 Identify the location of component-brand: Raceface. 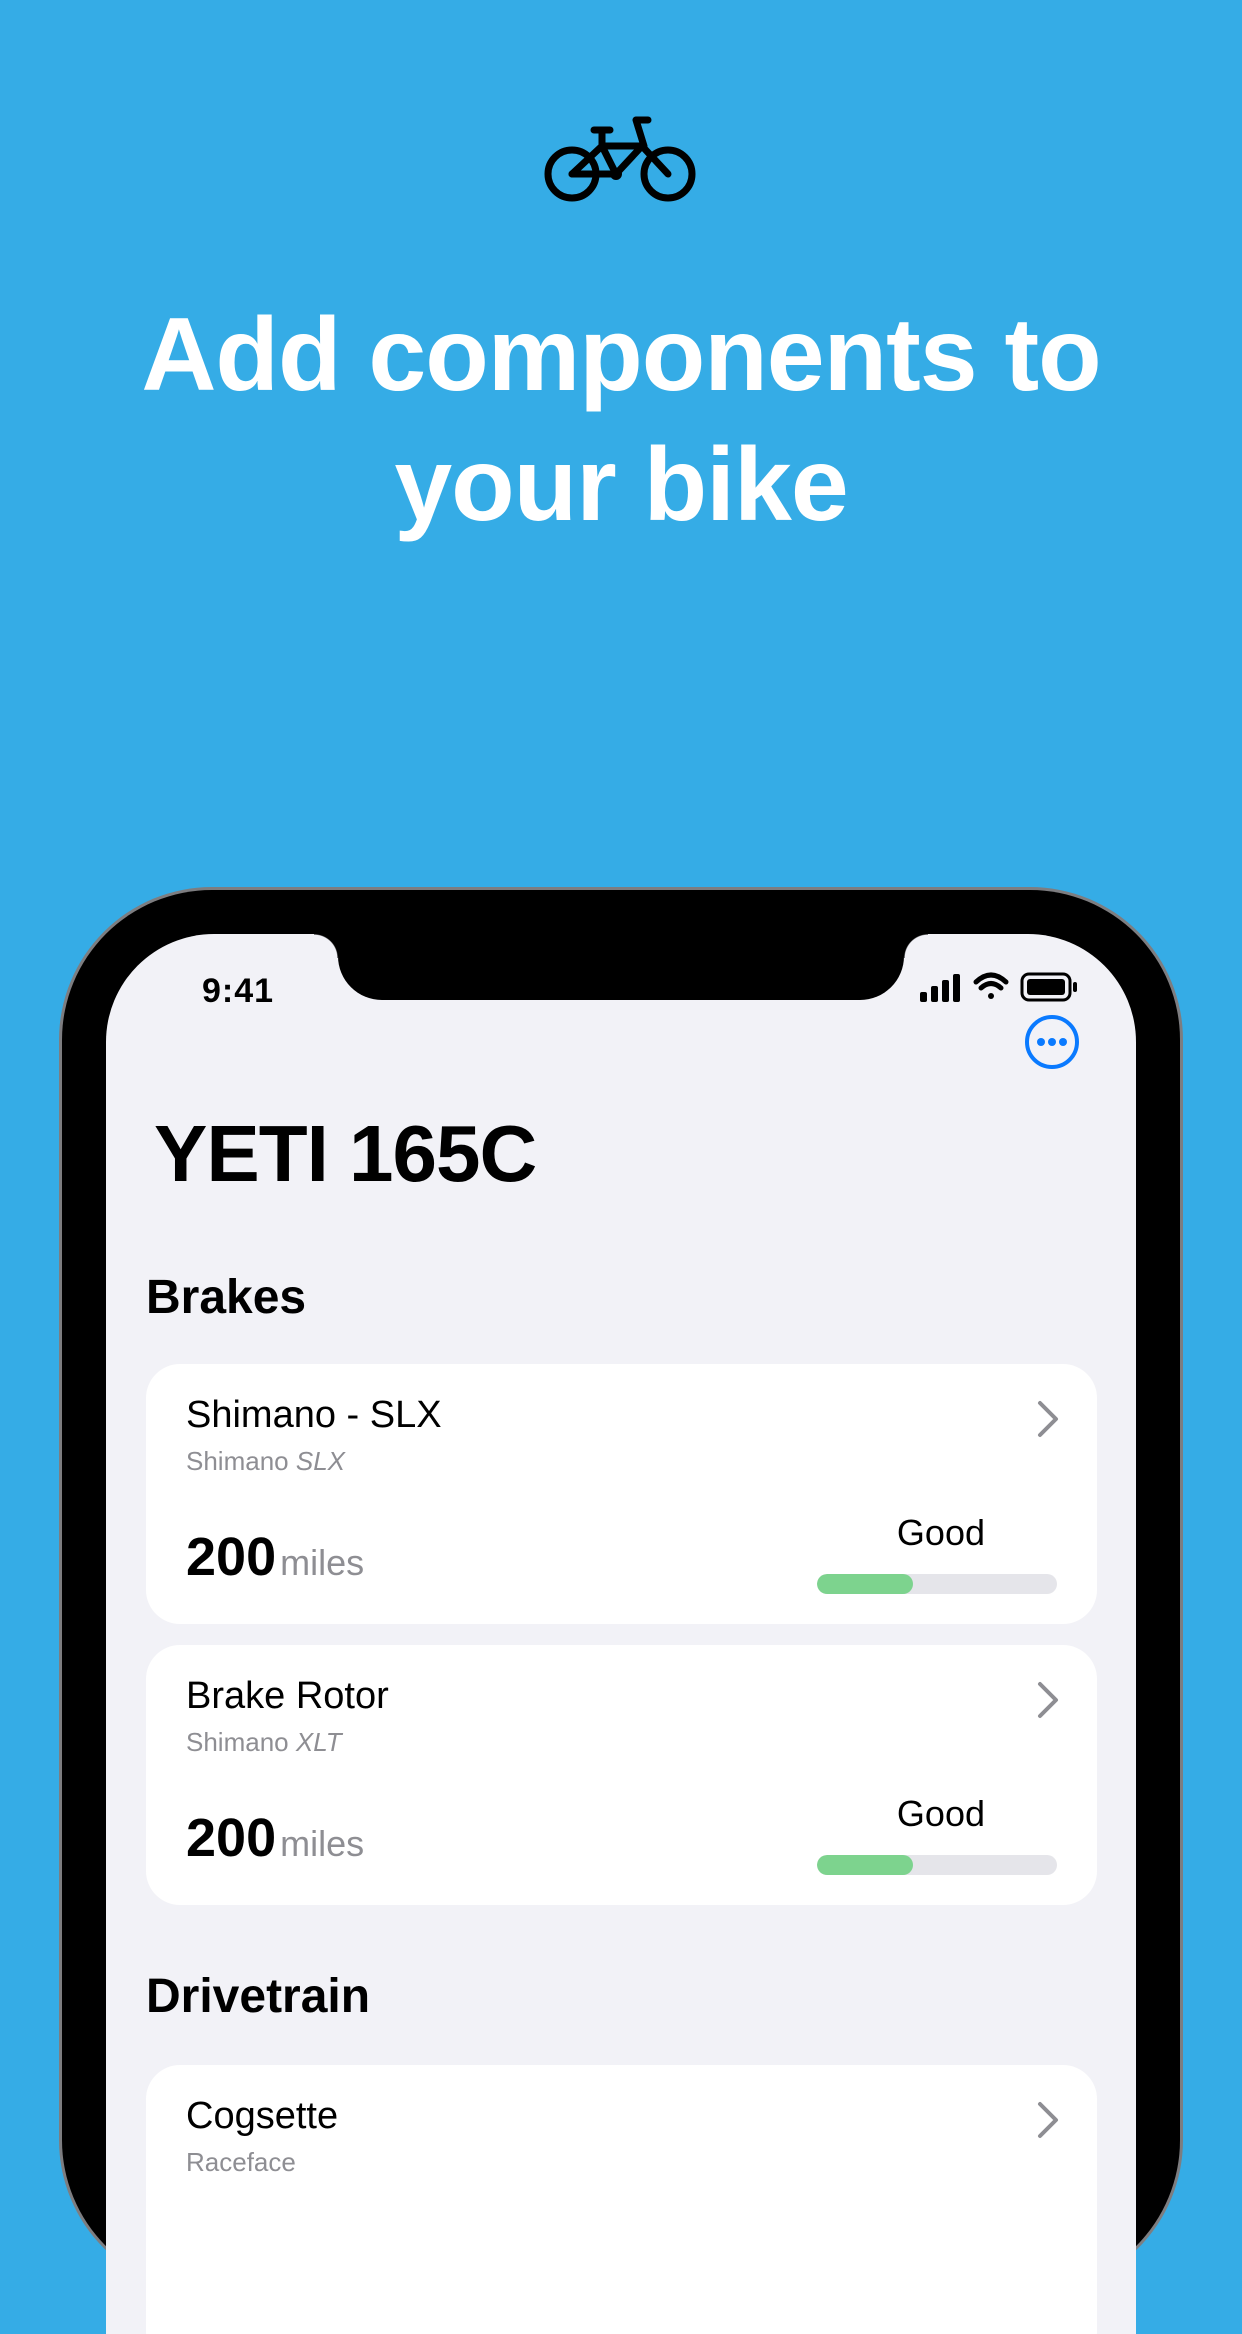
(241, 2162).